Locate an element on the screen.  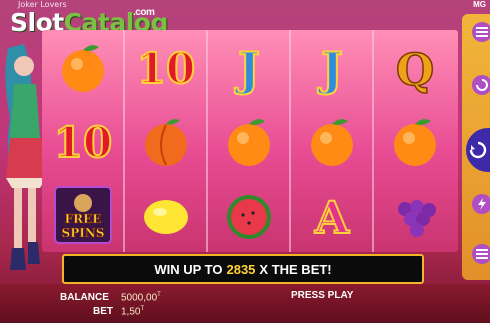
autoplay-icon is located at coordinates (482, 85).